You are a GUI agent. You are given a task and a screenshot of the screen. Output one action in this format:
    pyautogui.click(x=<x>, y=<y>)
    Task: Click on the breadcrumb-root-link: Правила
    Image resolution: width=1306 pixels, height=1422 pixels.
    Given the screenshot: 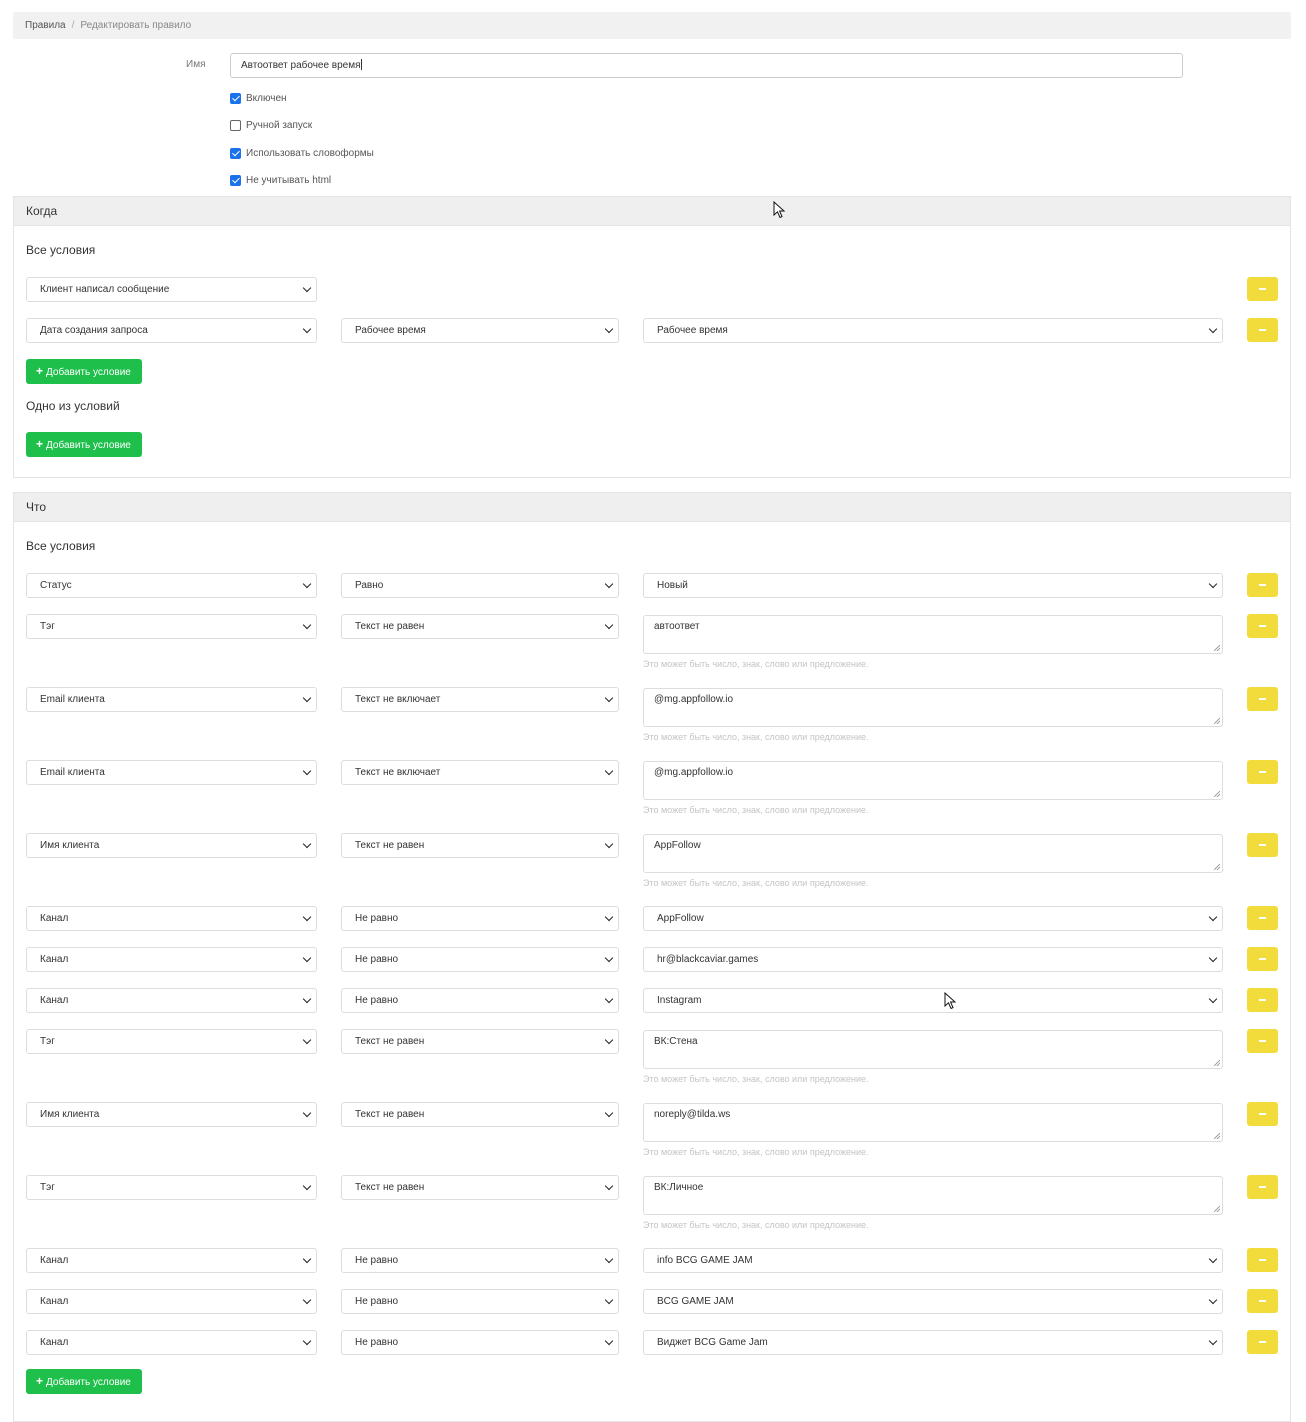 What is the action you would take?
    pyautogui.click(x=45, y=25)
    